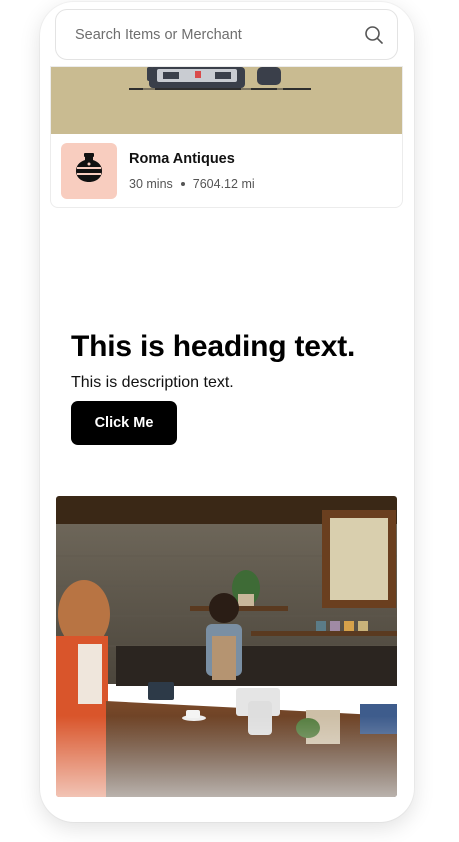 This screenshot has height=842, width=459. I want to click on merchant-name: Roma Antiques, so click(182, 159).